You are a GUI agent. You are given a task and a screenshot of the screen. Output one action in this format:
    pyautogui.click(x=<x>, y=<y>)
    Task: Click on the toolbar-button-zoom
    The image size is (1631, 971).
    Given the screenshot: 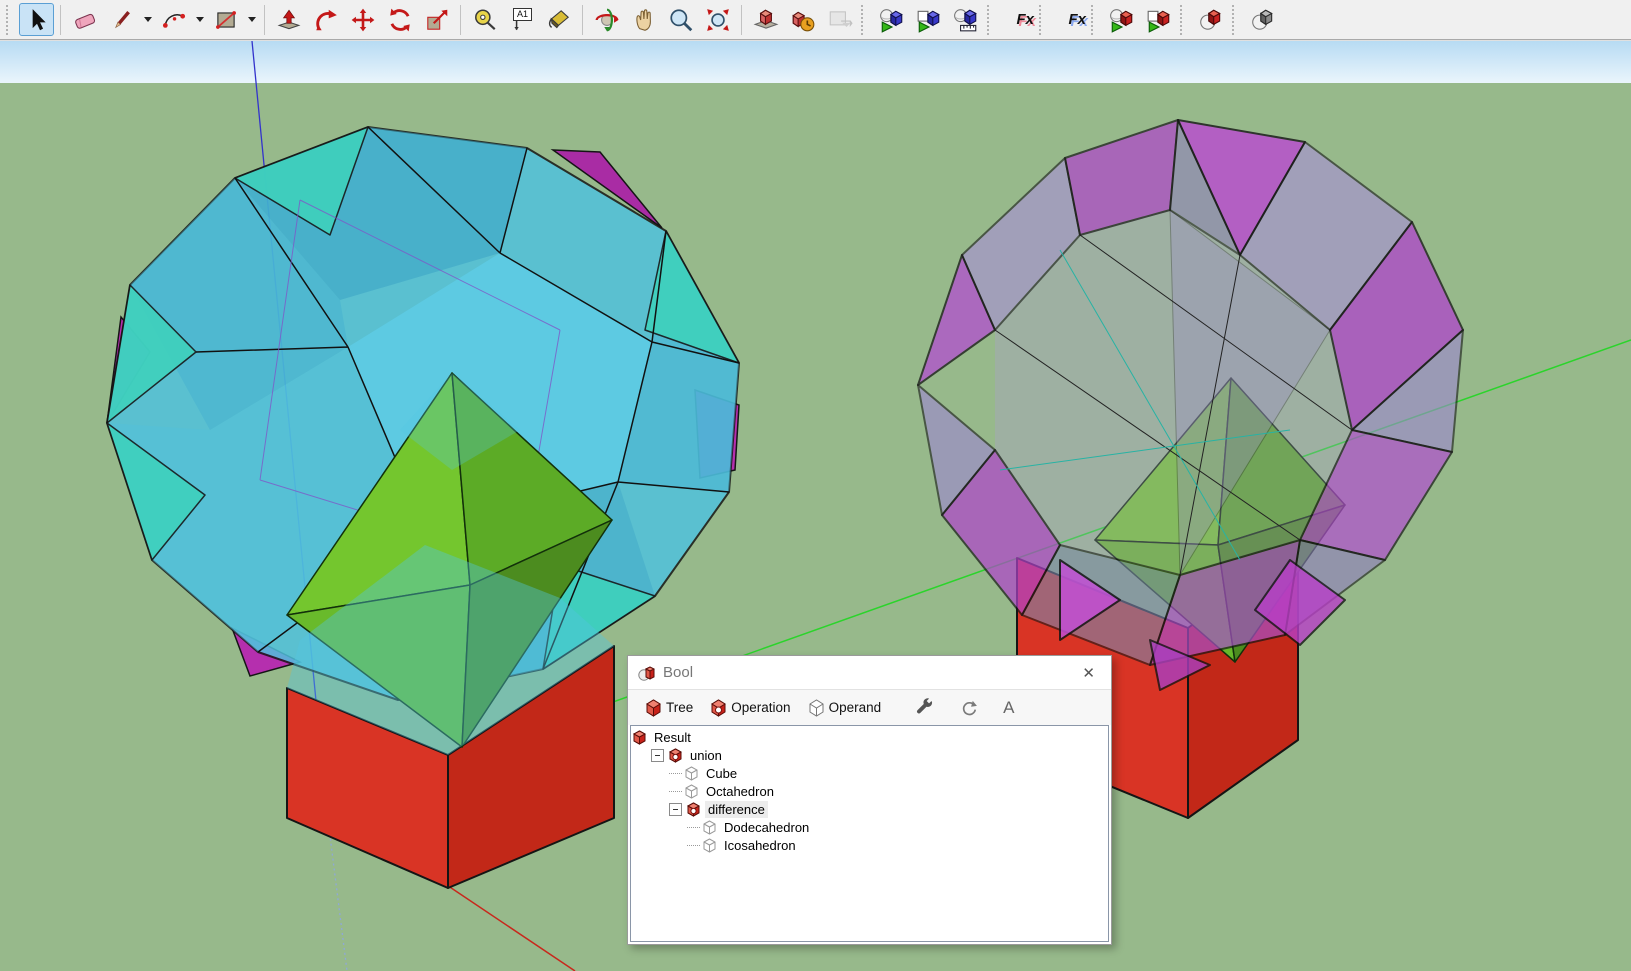 What is the action you would take?
    pyautogui.click(x=680, y=19)
    